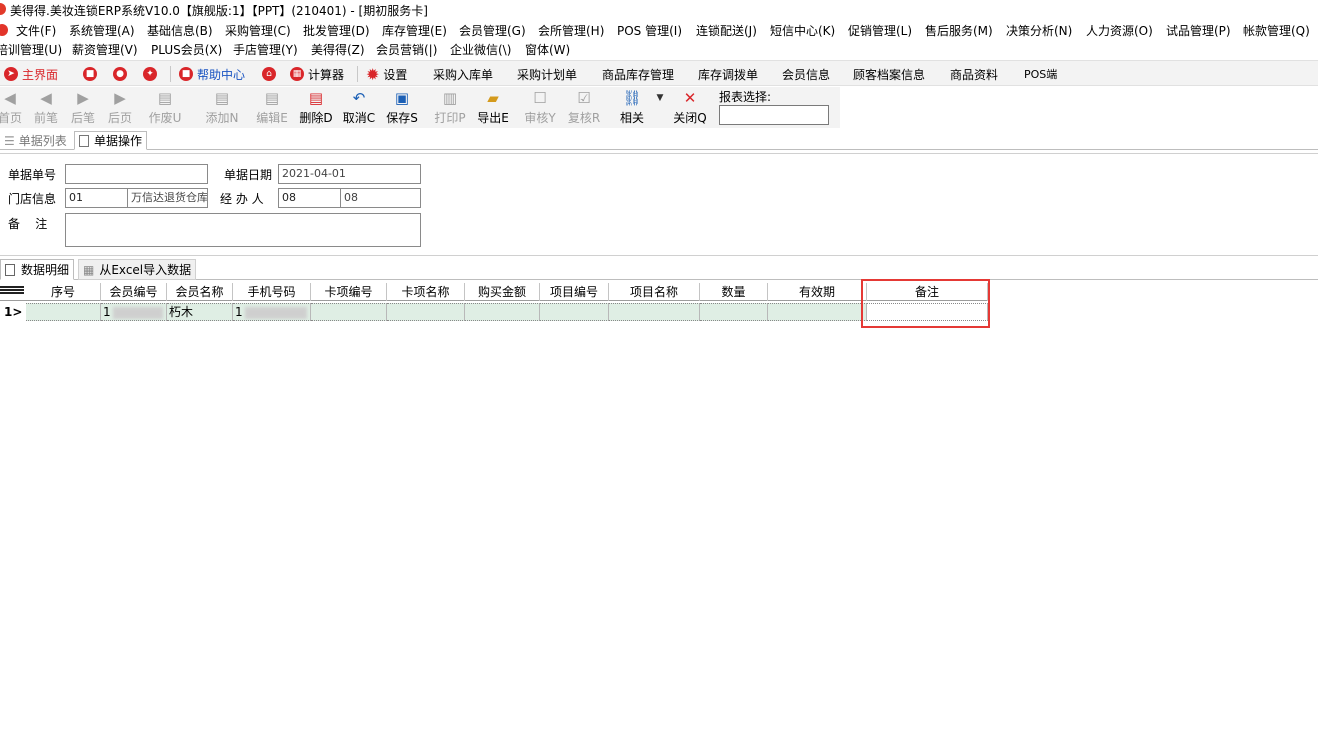  What do you see at coordinates (272, 108) in the screenshot?
I see `edit-button: ▤ 编辑E` at bounding box center [272, 108].